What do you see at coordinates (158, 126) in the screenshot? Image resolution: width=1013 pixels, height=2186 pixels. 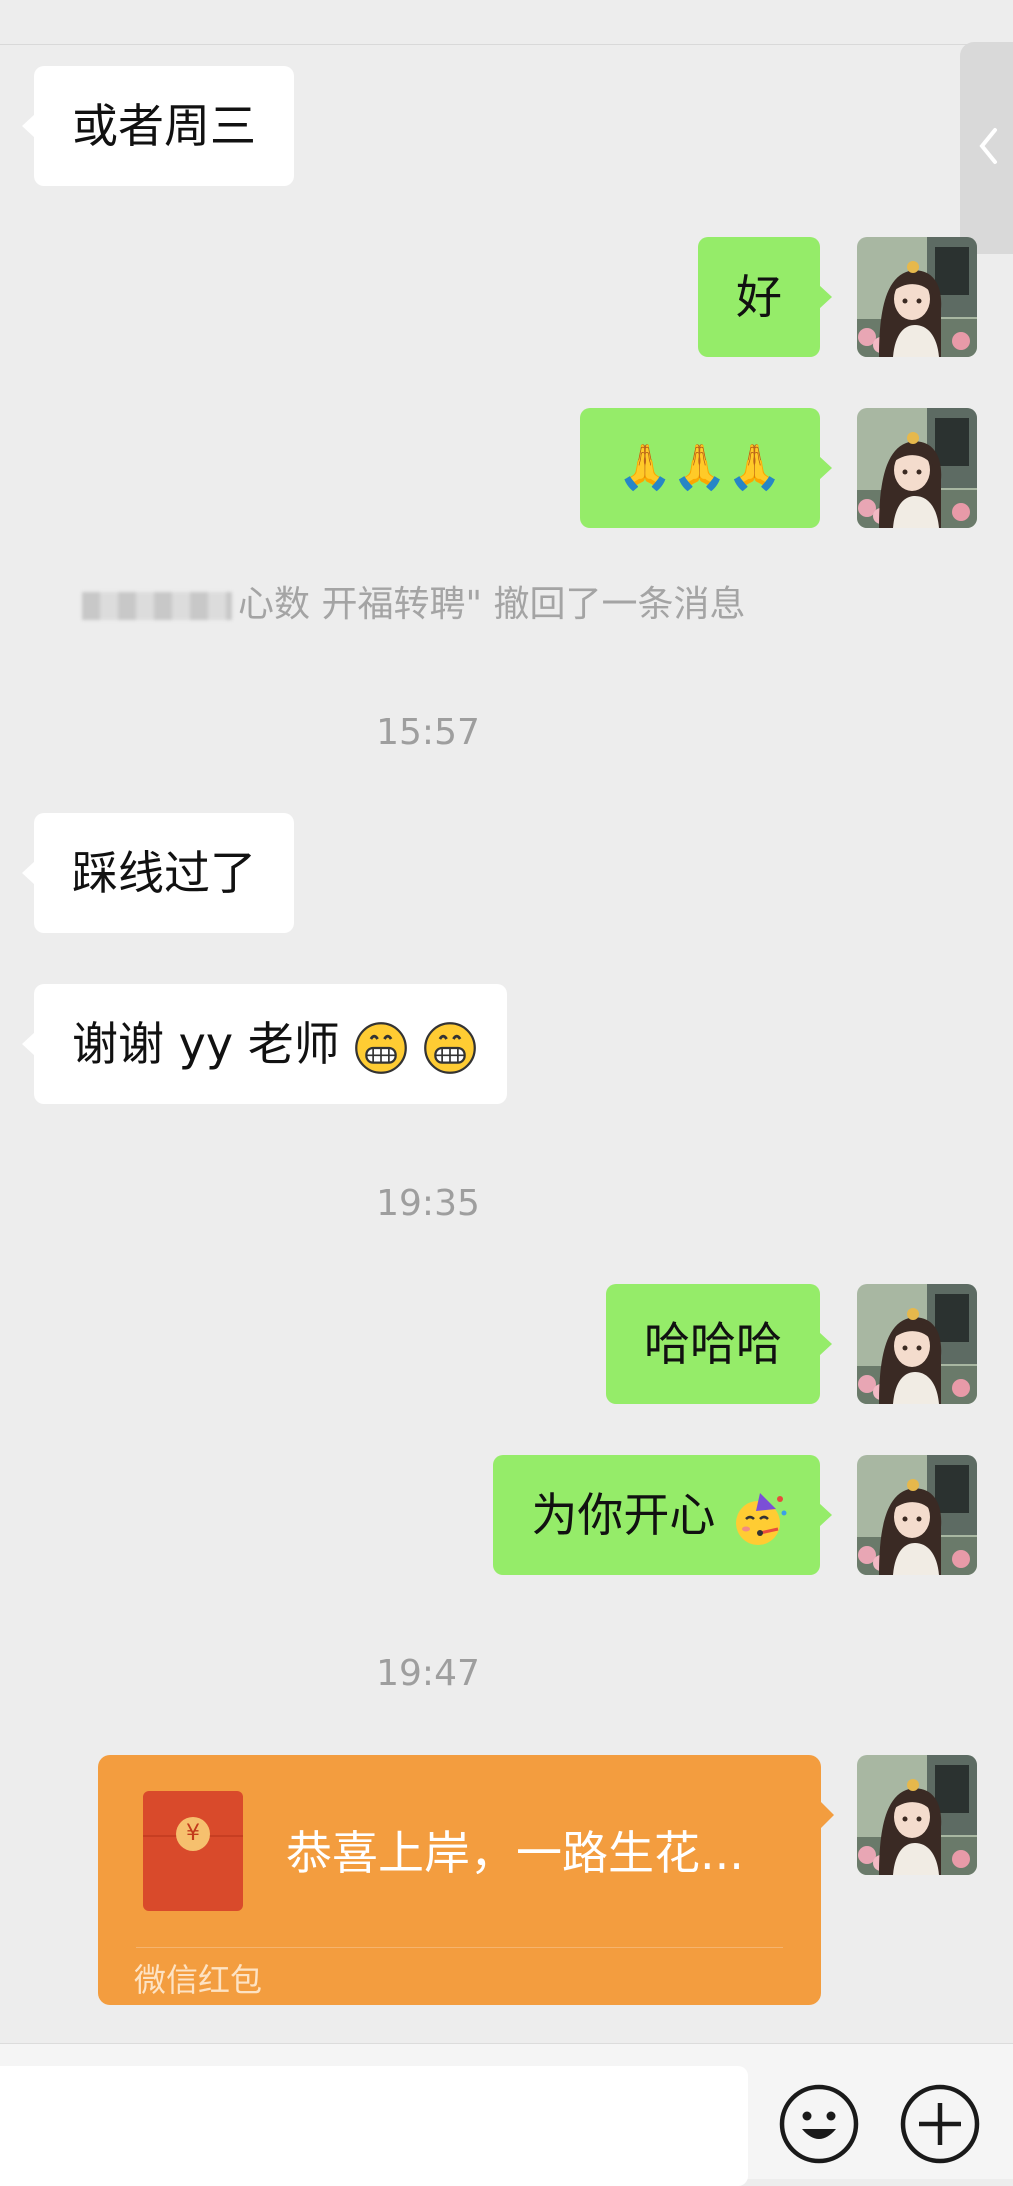 I see `message-bubble-incoming: 或者周三` at bounding box center [158, 126].